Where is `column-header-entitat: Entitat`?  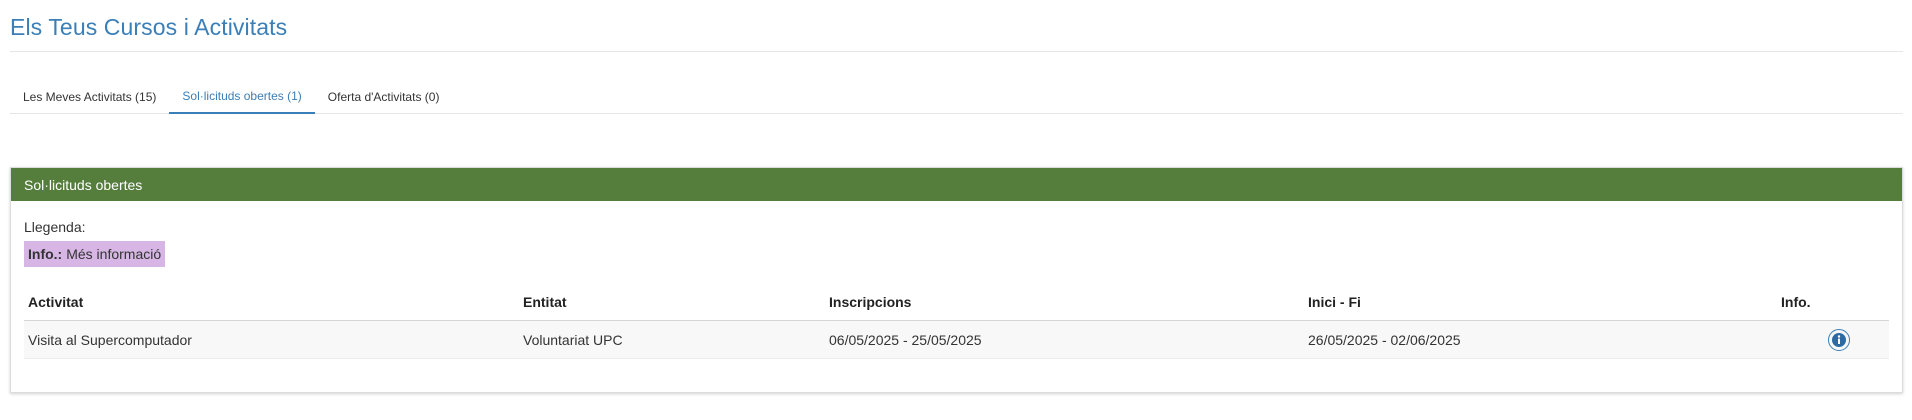
column-header-entitat: Entitat is located at coordinates (545, 301).